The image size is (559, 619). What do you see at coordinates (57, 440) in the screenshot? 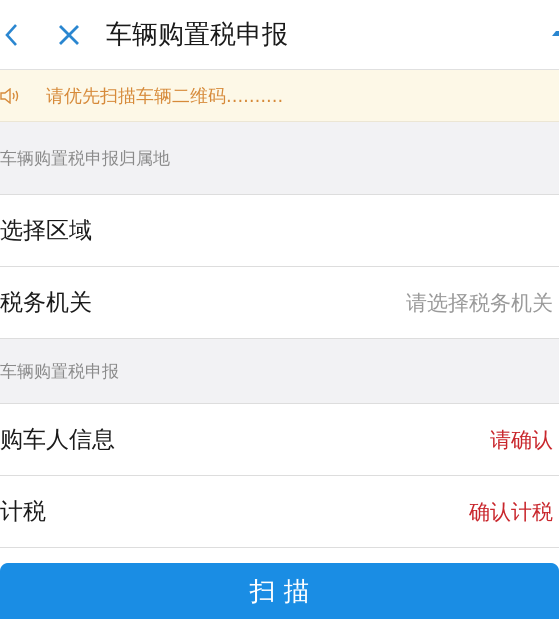
I see `row-label: 购车人信息` at bounding box center [57, 440].